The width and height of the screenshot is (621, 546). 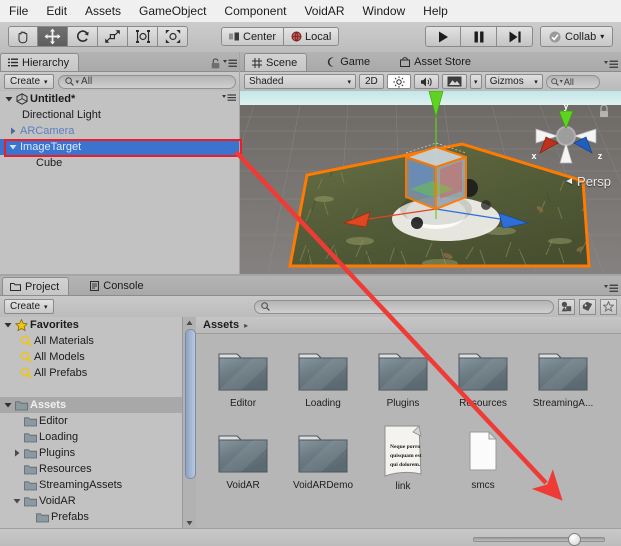 I want to click on hierarchy-item-directional-light: Directional Light, so click(x=120, y=115).